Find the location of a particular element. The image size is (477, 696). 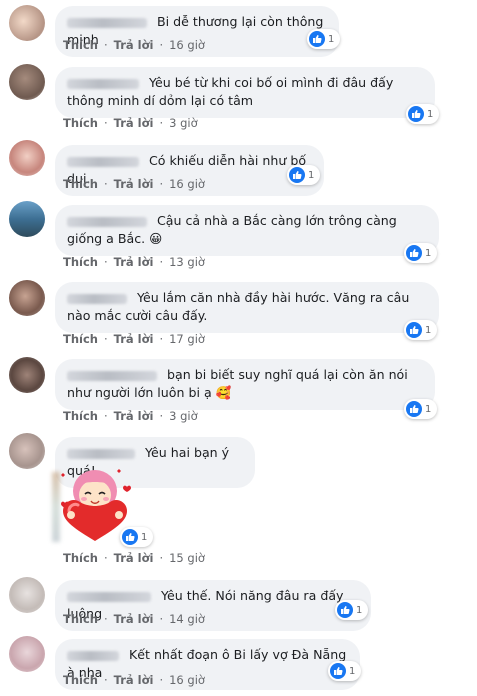

timestamp: 14 giờ is located at coordinates (187, 619).